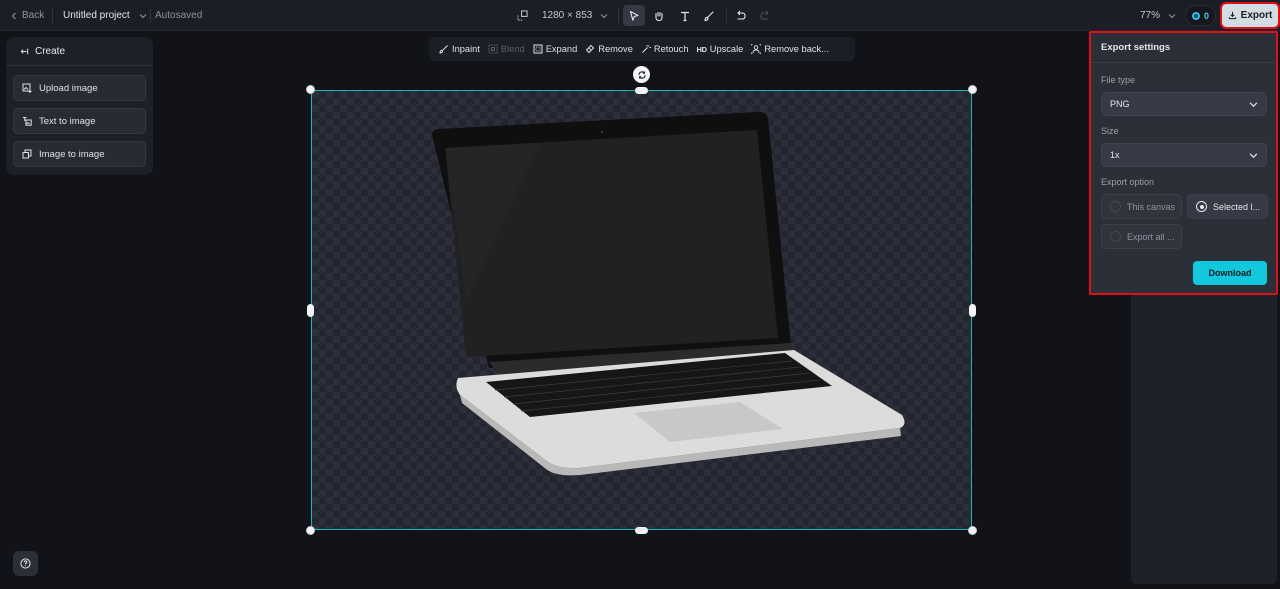 The height and width of the screenshot is (589, 1280). Describe the element at coordinates (72, 154) in the screenshot. I see `image-to-image-label: Image to image` at that location.